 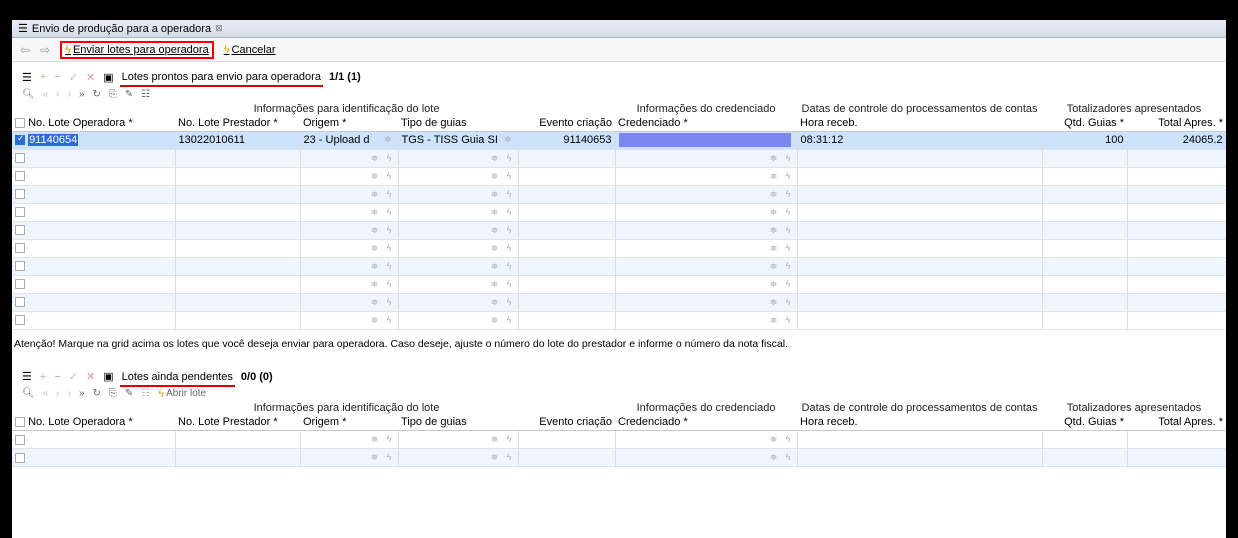 I want to click on col-lote-operadora: No. Lote Operadora *, so click(x=93, y=123).